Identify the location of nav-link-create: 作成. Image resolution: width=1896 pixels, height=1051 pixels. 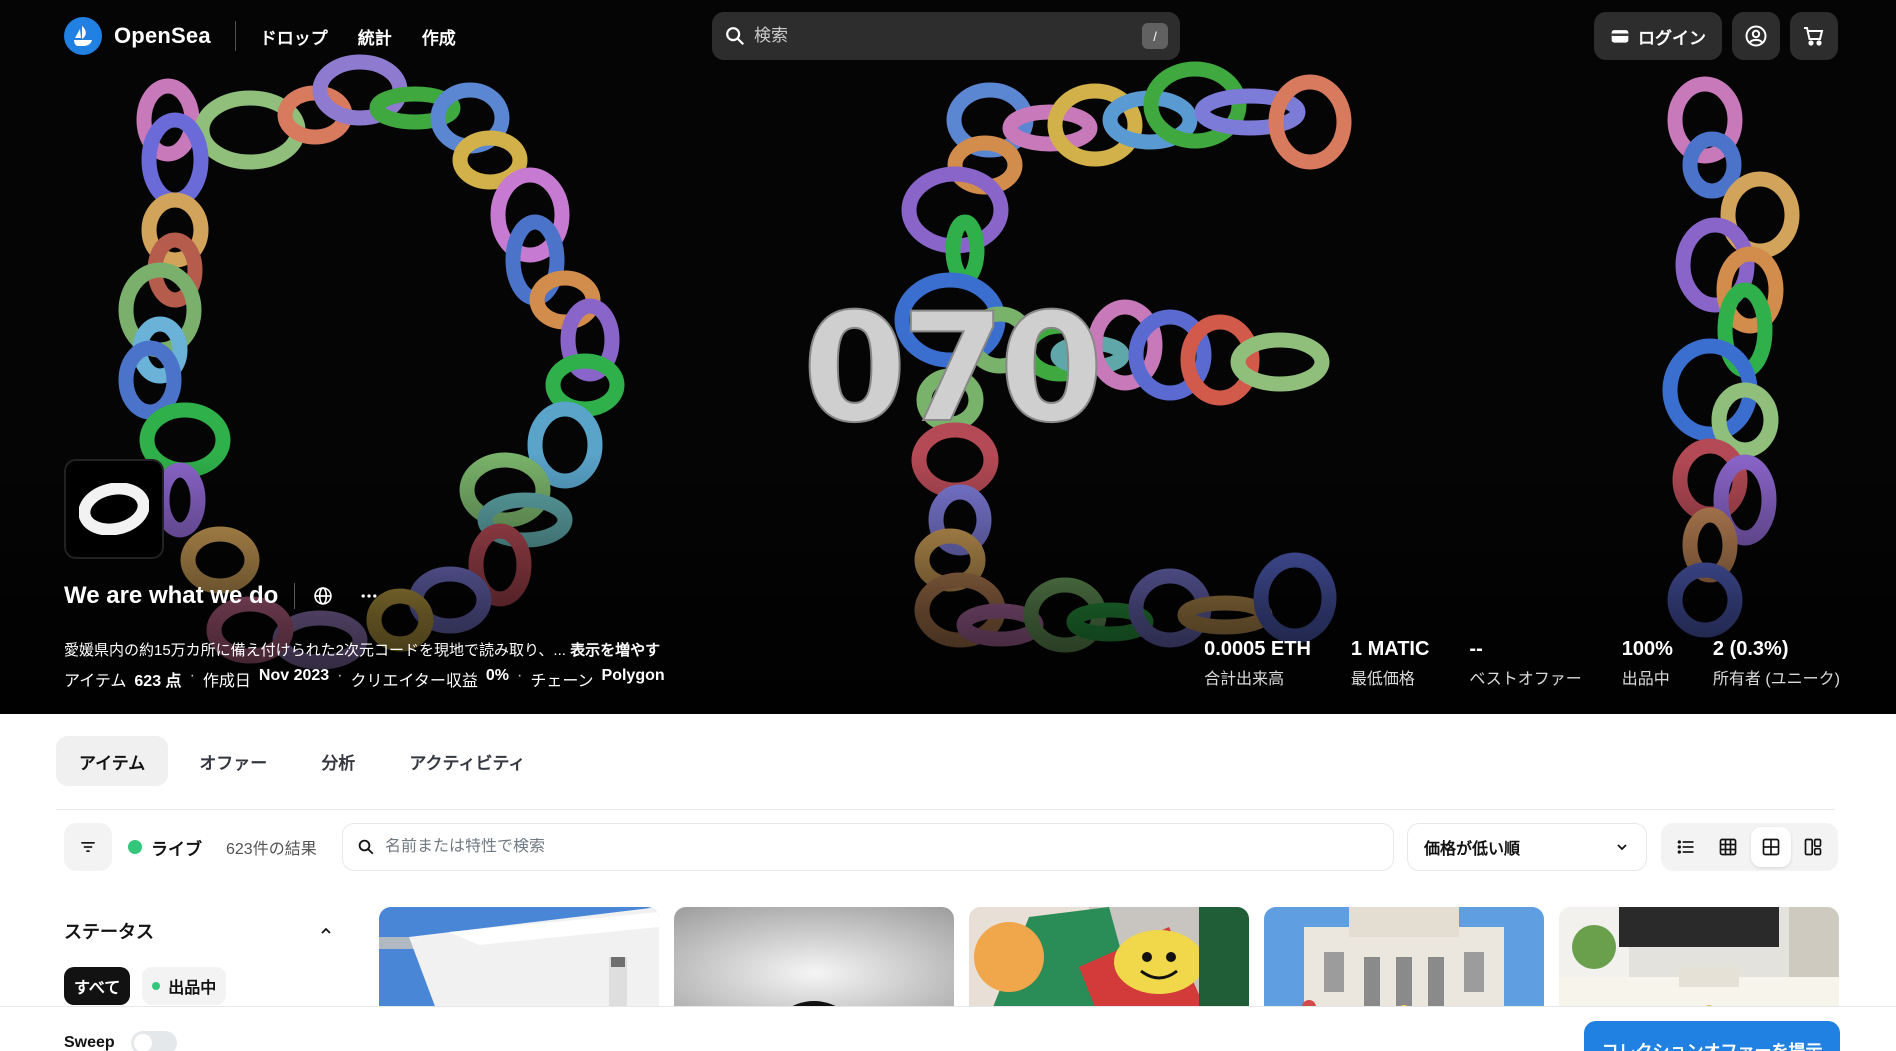
(439, 36).